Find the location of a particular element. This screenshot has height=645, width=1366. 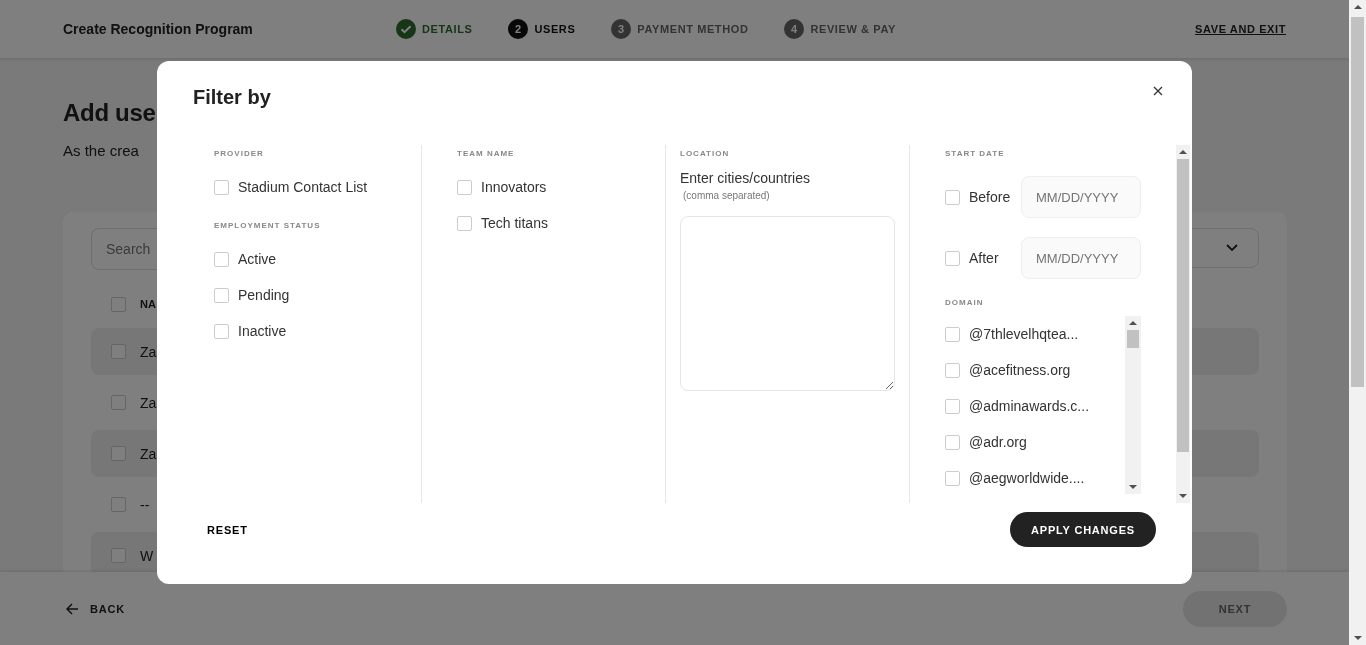

section-heading: TEAM NAME is located at coordinates (486, 154).